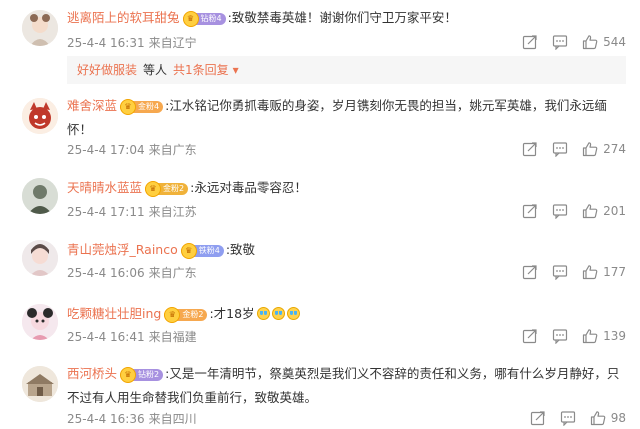 The image size is (640, 429). I want to click on reply-summary: 好好做服装 等人 共1条回复 ▾, so click(346, 70).